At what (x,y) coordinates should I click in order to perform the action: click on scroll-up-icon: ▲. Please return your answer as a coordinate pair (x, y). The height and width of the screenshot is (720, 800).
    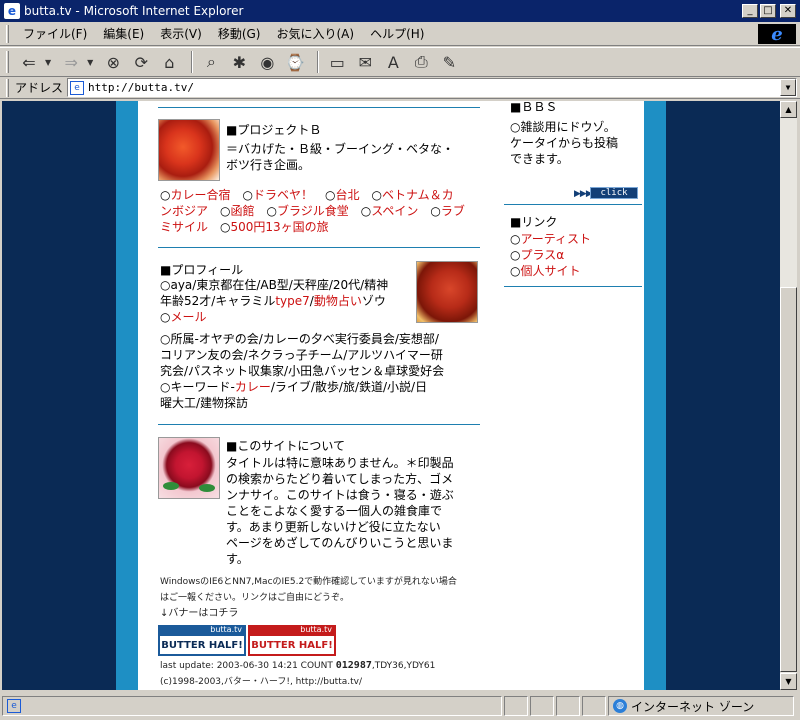
    Looking at the image, I should click on (788, 109).